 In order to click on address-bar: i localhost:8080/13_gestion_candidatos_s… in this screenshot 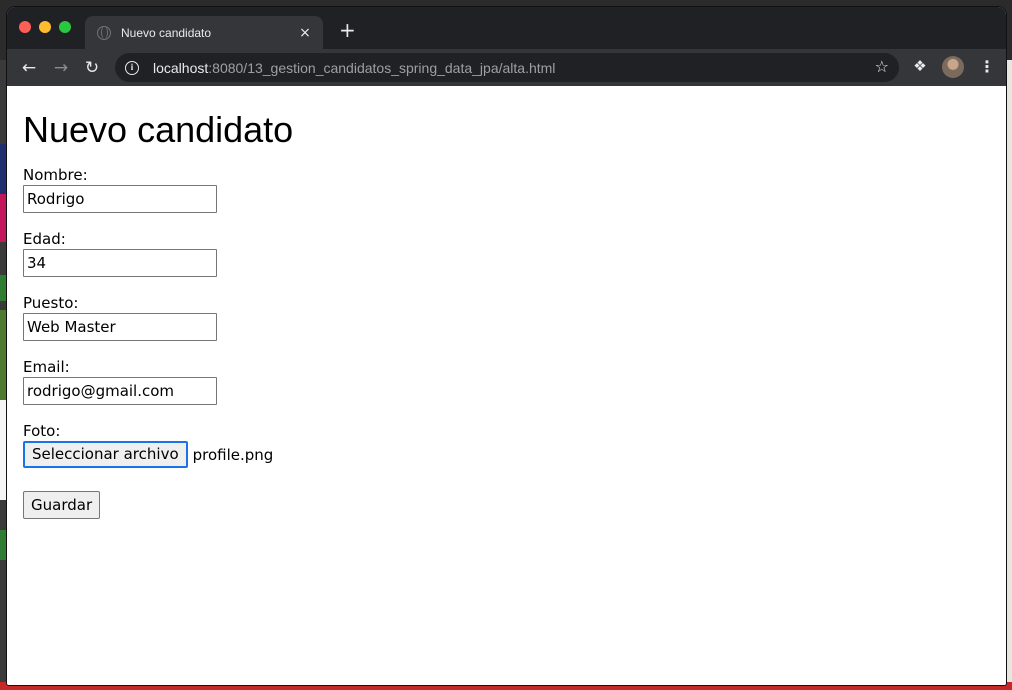, I will do `click(507, 67)`.